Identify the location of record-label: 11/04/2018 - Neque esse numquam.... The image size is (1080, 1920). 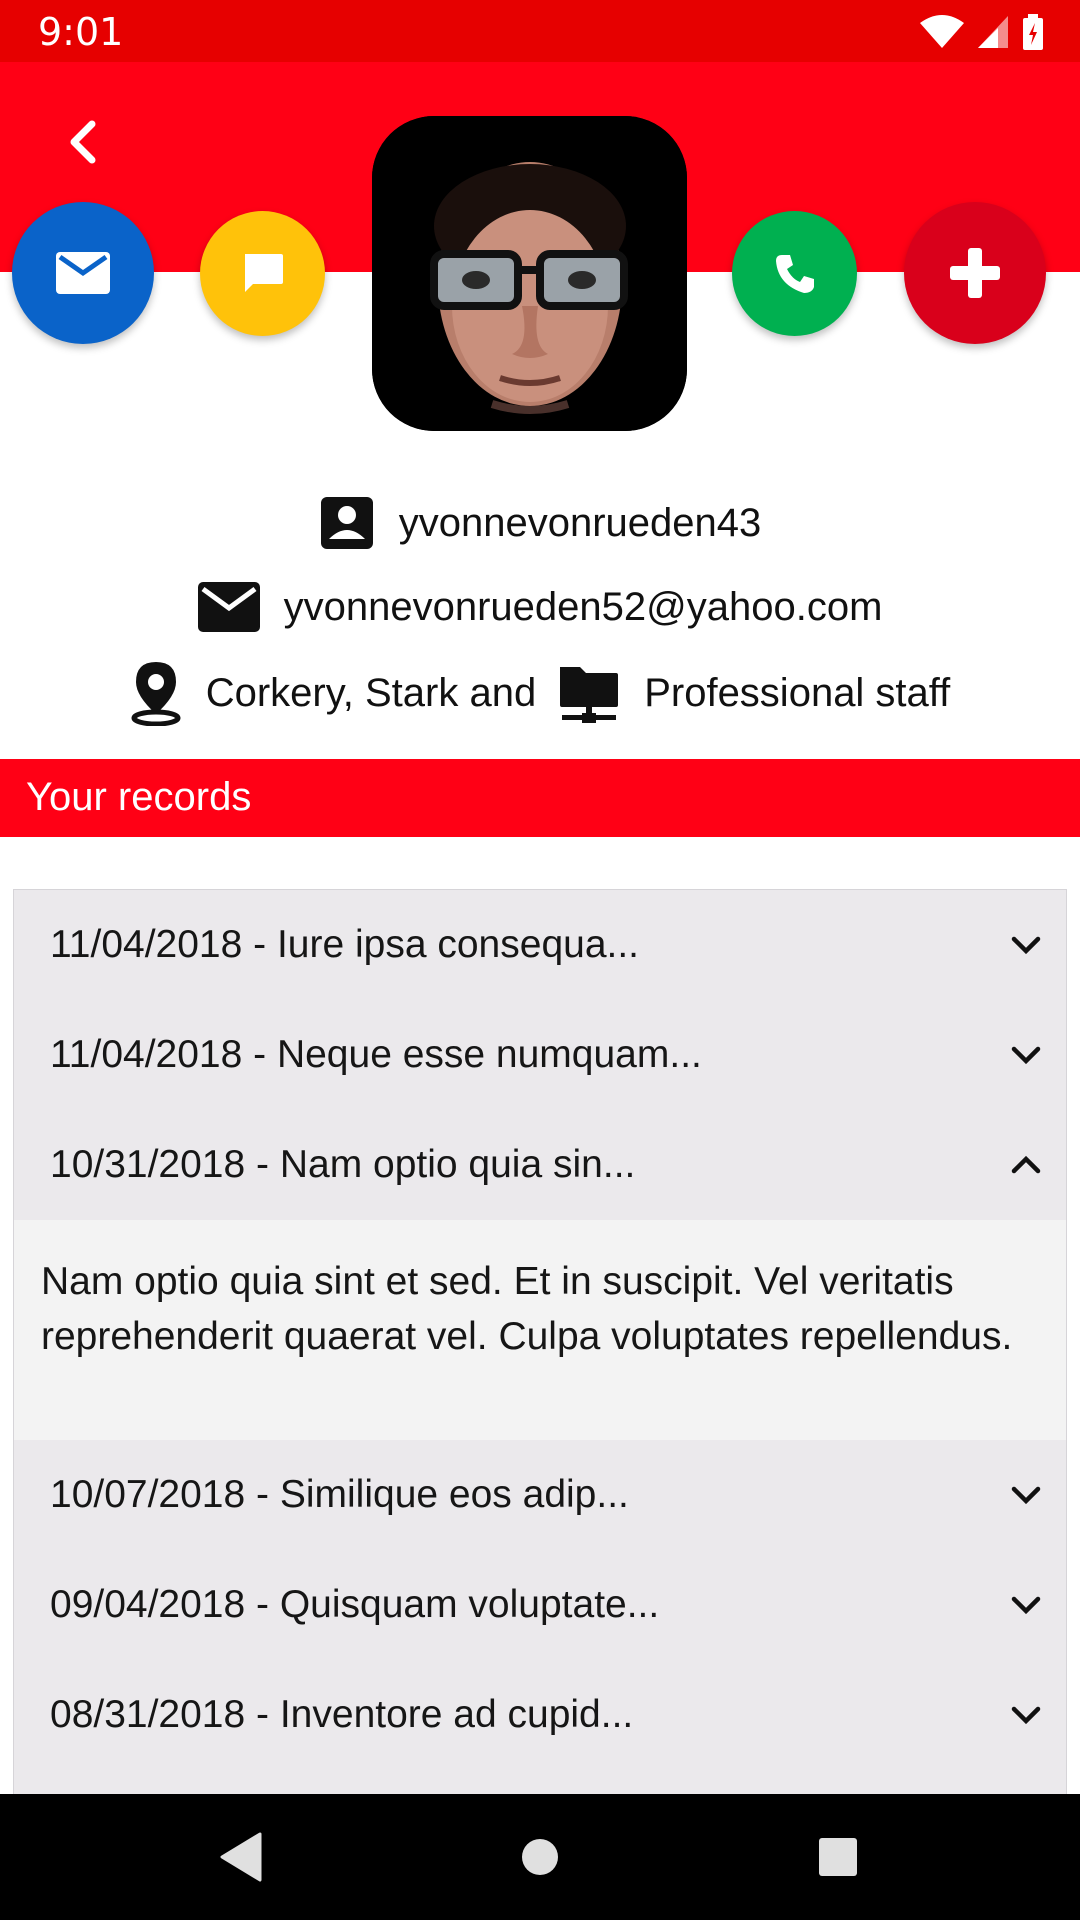
(376, 1054).